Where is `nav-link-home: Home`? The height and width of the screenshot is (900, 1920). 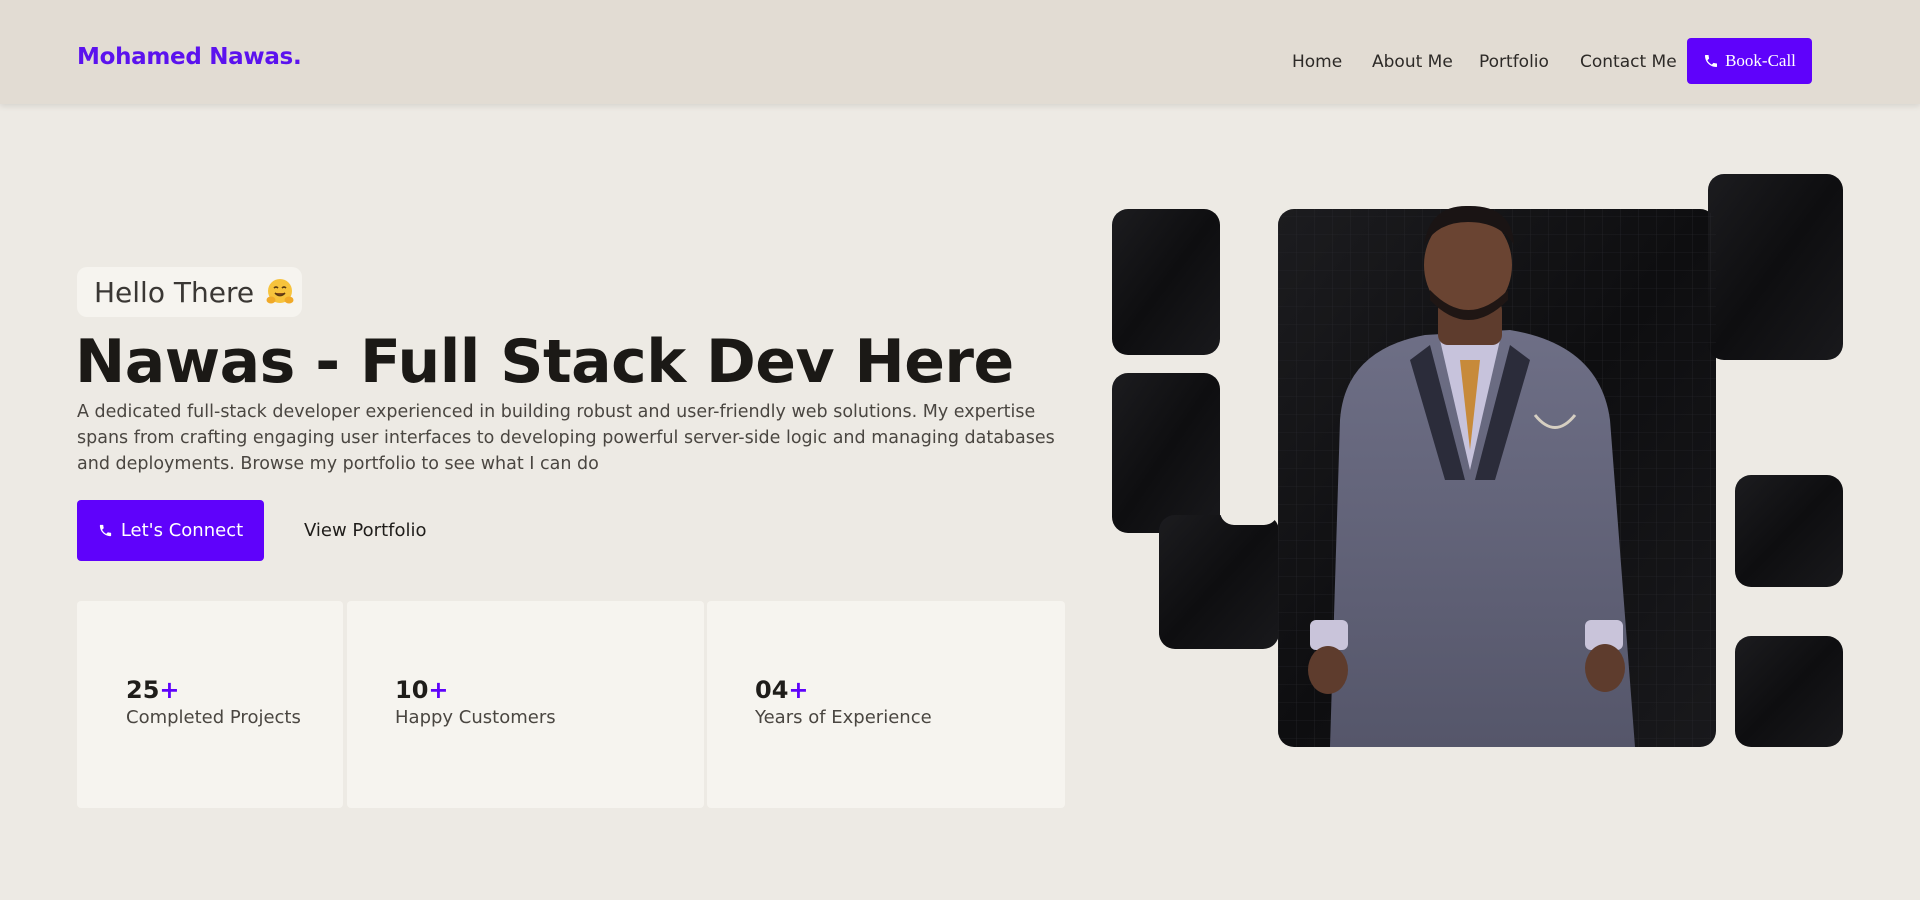 nav-link-home: Home is located at coordinates (1317, 62).